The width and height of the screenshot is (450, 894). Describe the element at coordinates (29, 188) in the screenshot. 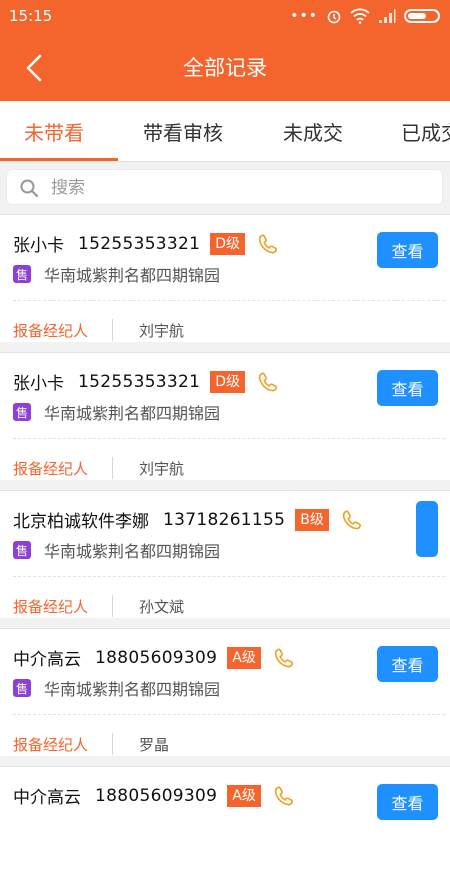

I see `search-icon` at that location.